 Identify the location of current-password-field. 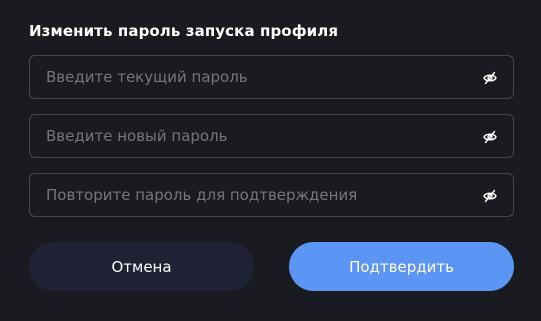
(271, 77).